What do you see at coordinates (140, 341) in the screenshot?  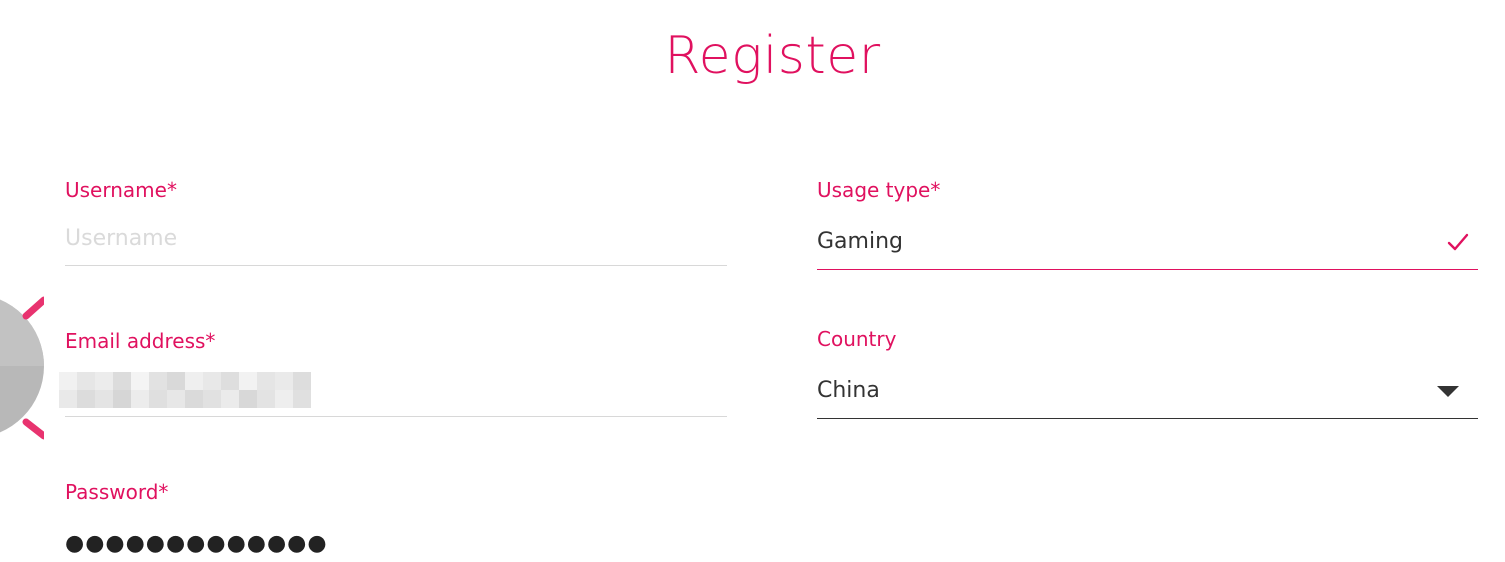 I see `email-label: Email address*` at bounding box center [140, 341].